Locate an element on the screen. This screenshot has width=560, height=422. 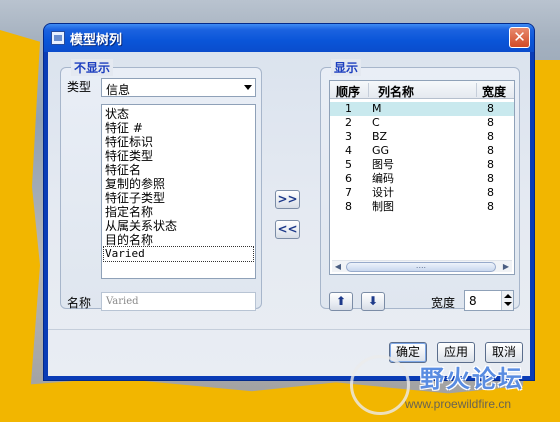
list-item-selected: Varied is located at coordinates (178, 254).